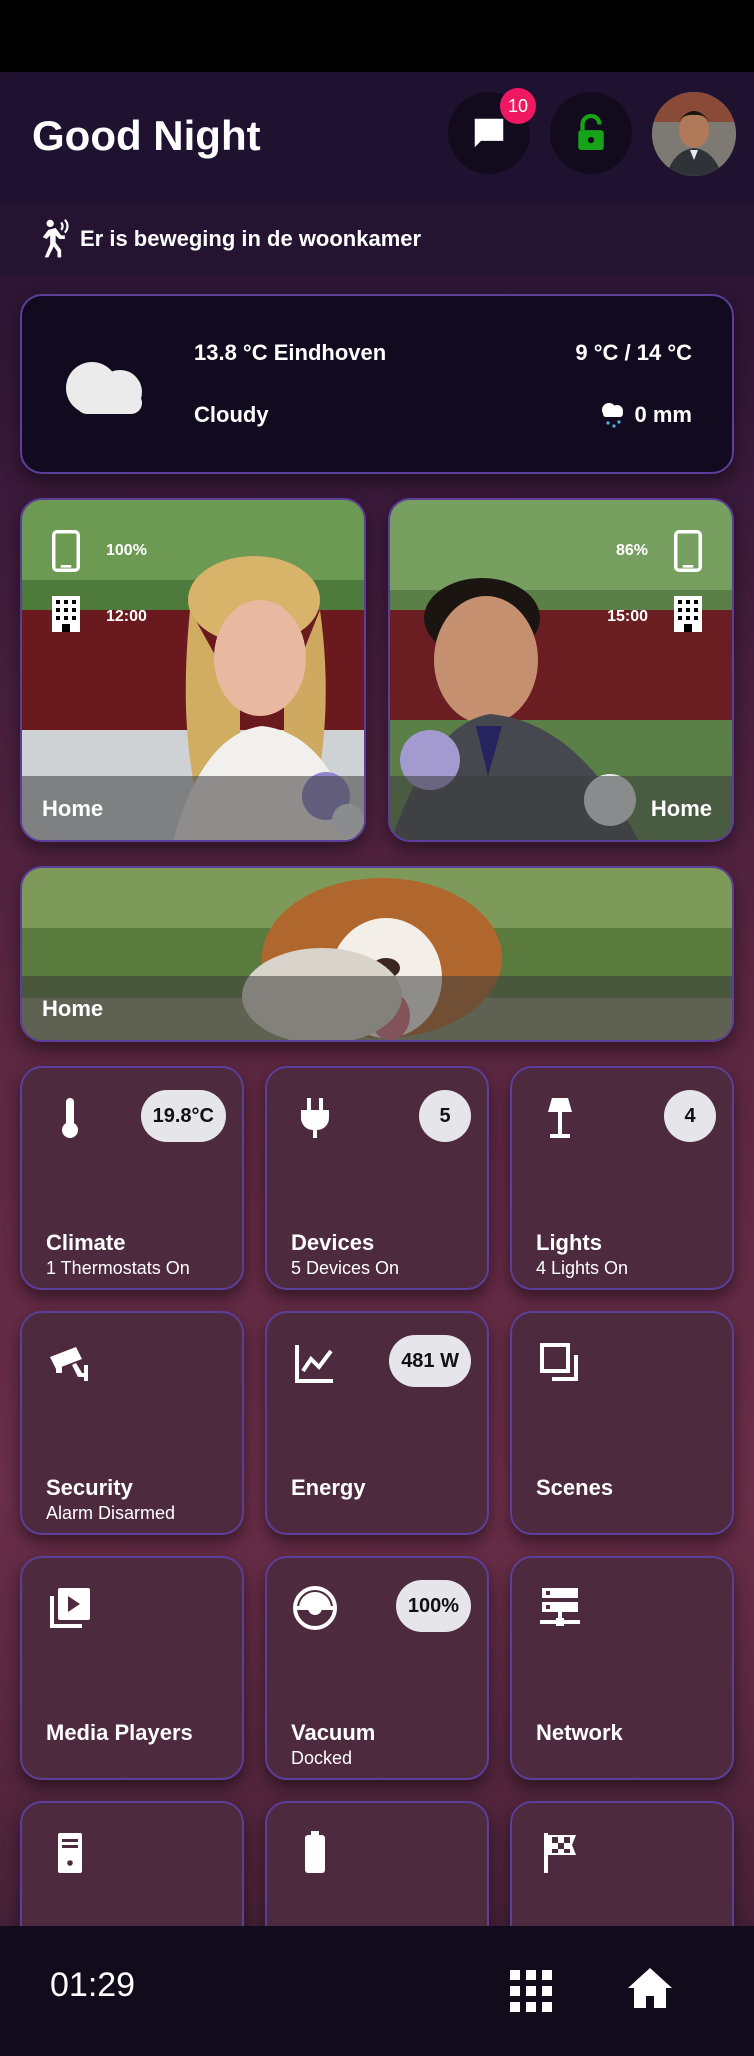  Describe the element at coordinates (146, 135) in the screenshot. I see `page-title: Good Night` at that location.